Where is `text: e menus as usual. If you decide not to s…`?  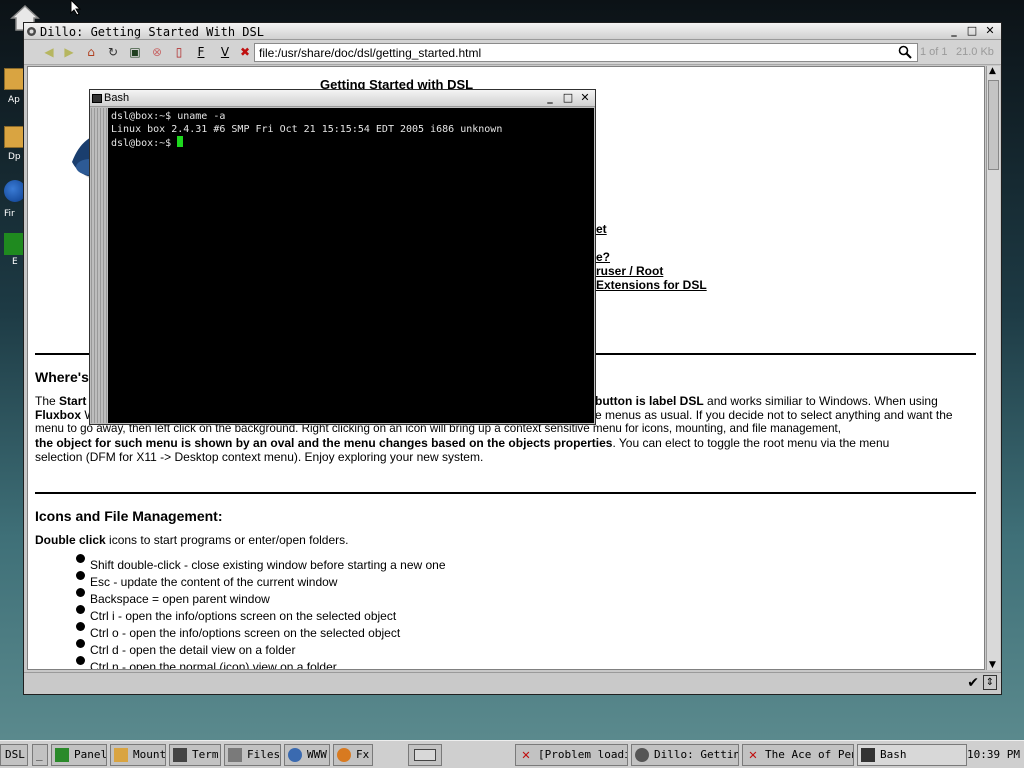 text: e menus as usual. If you decide not to s… is located at coordinates (774, 415).